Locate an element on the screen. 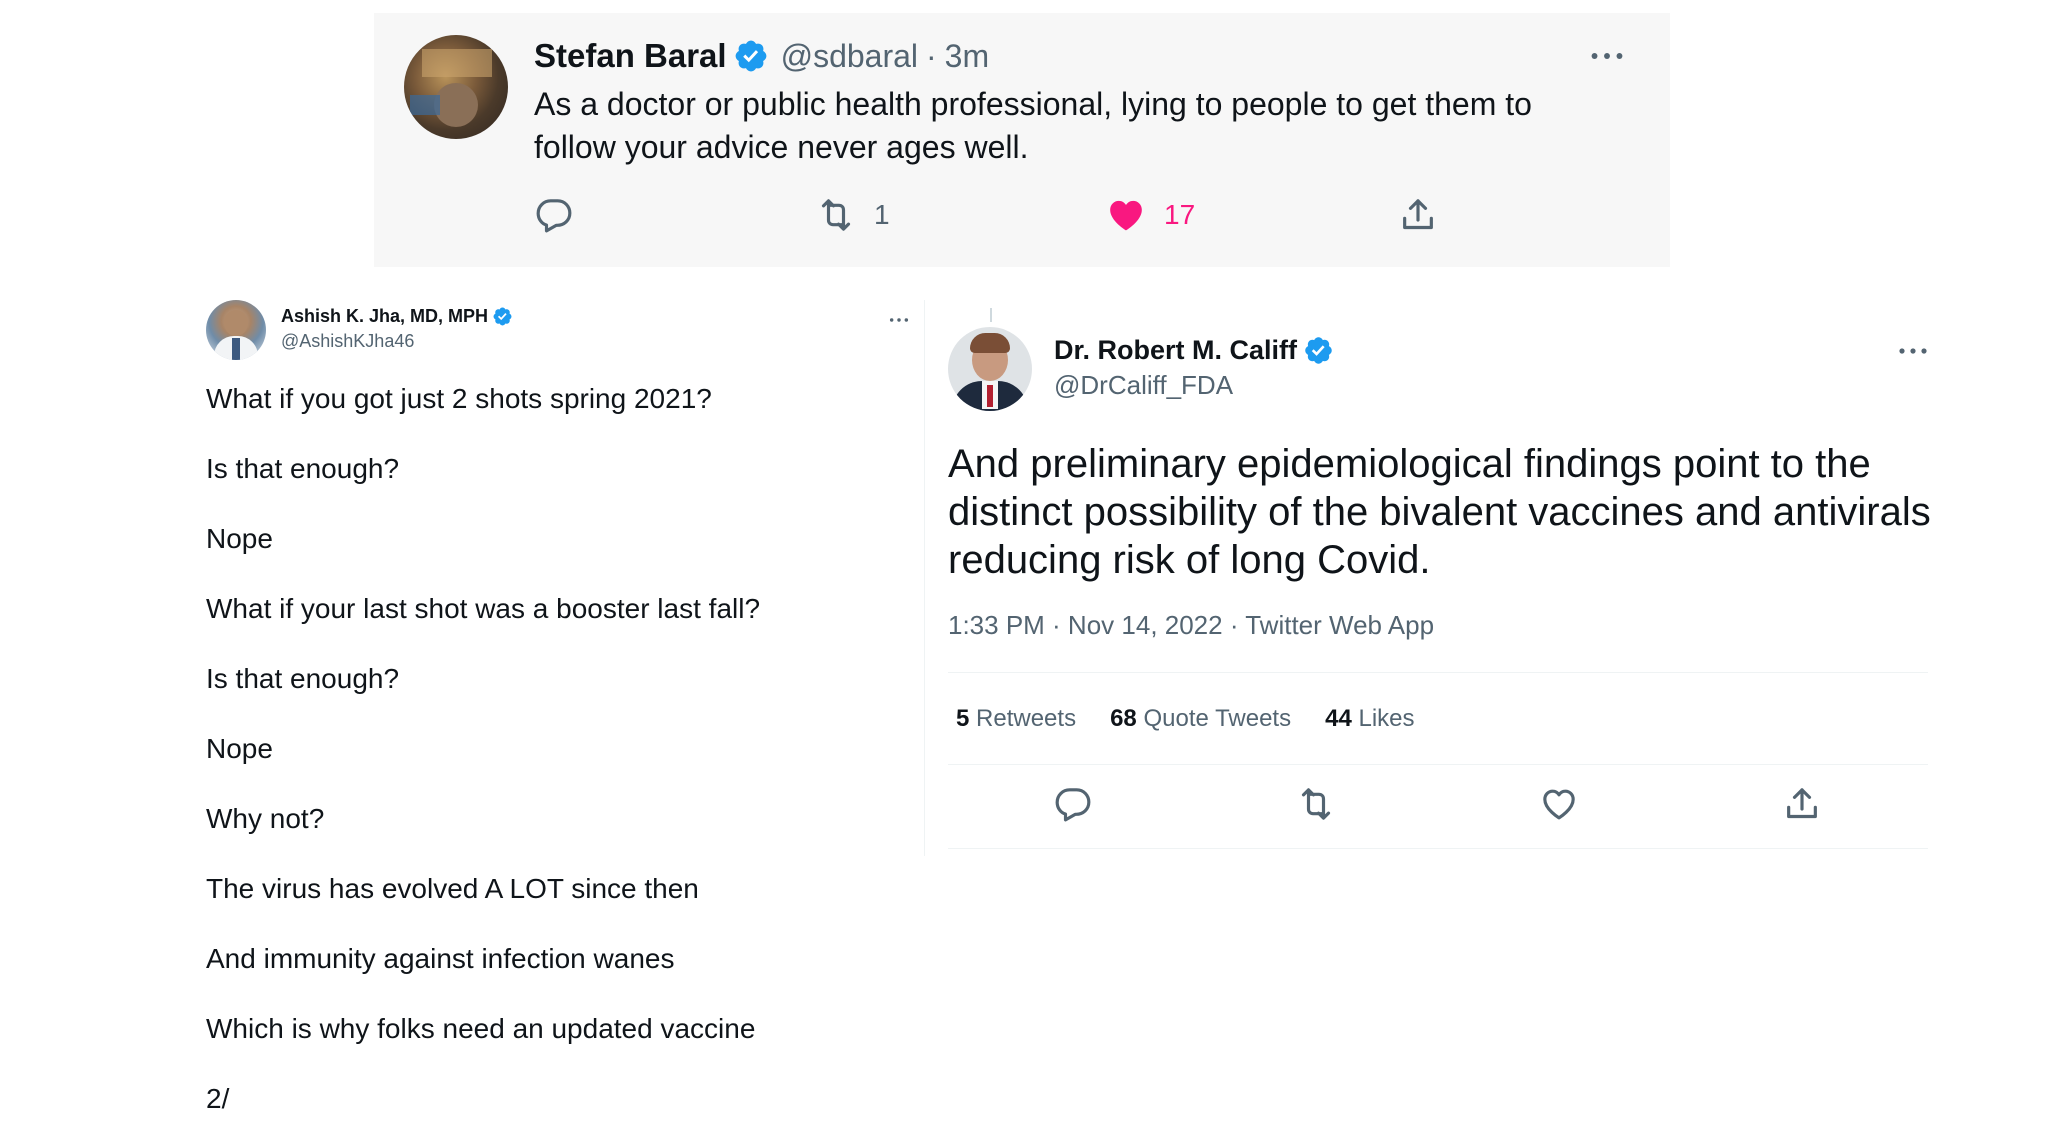 The height and width of the screenshot is (1124, 2048). author-handle: @sdbaral is located at coordinates (849, 56).